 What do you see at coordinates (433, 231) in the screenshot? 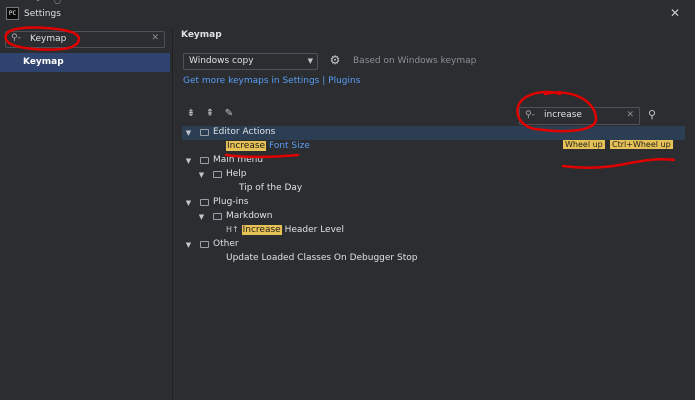
I see `tree-row-increase-header-level: H↑ Increase Header Level` at bounding box center [433, 231].